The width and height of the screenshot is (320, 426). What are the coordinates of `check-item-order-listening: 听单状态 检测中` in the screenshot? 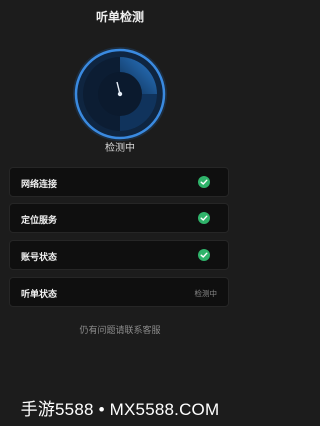 It's located at (119, 292).